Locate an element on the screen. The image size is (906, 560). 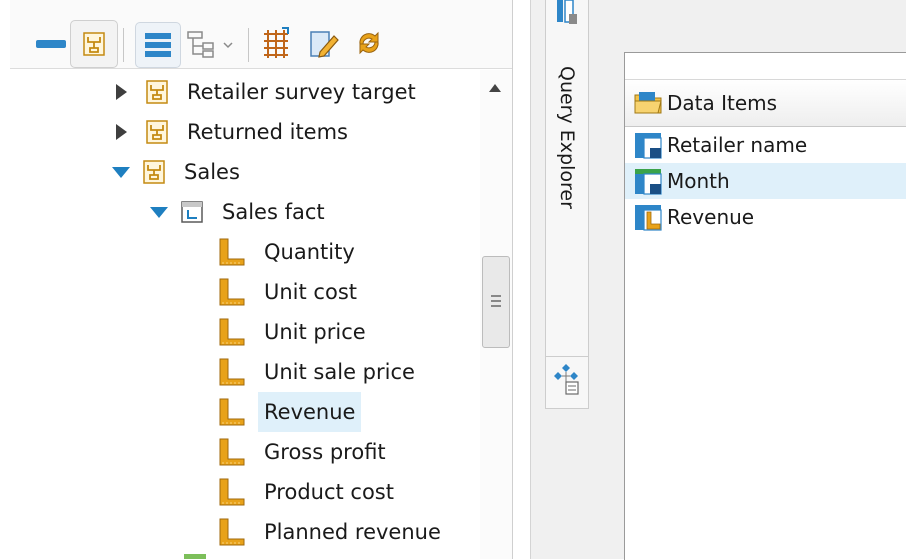
grid-icon is located at coordinates (276, 42).